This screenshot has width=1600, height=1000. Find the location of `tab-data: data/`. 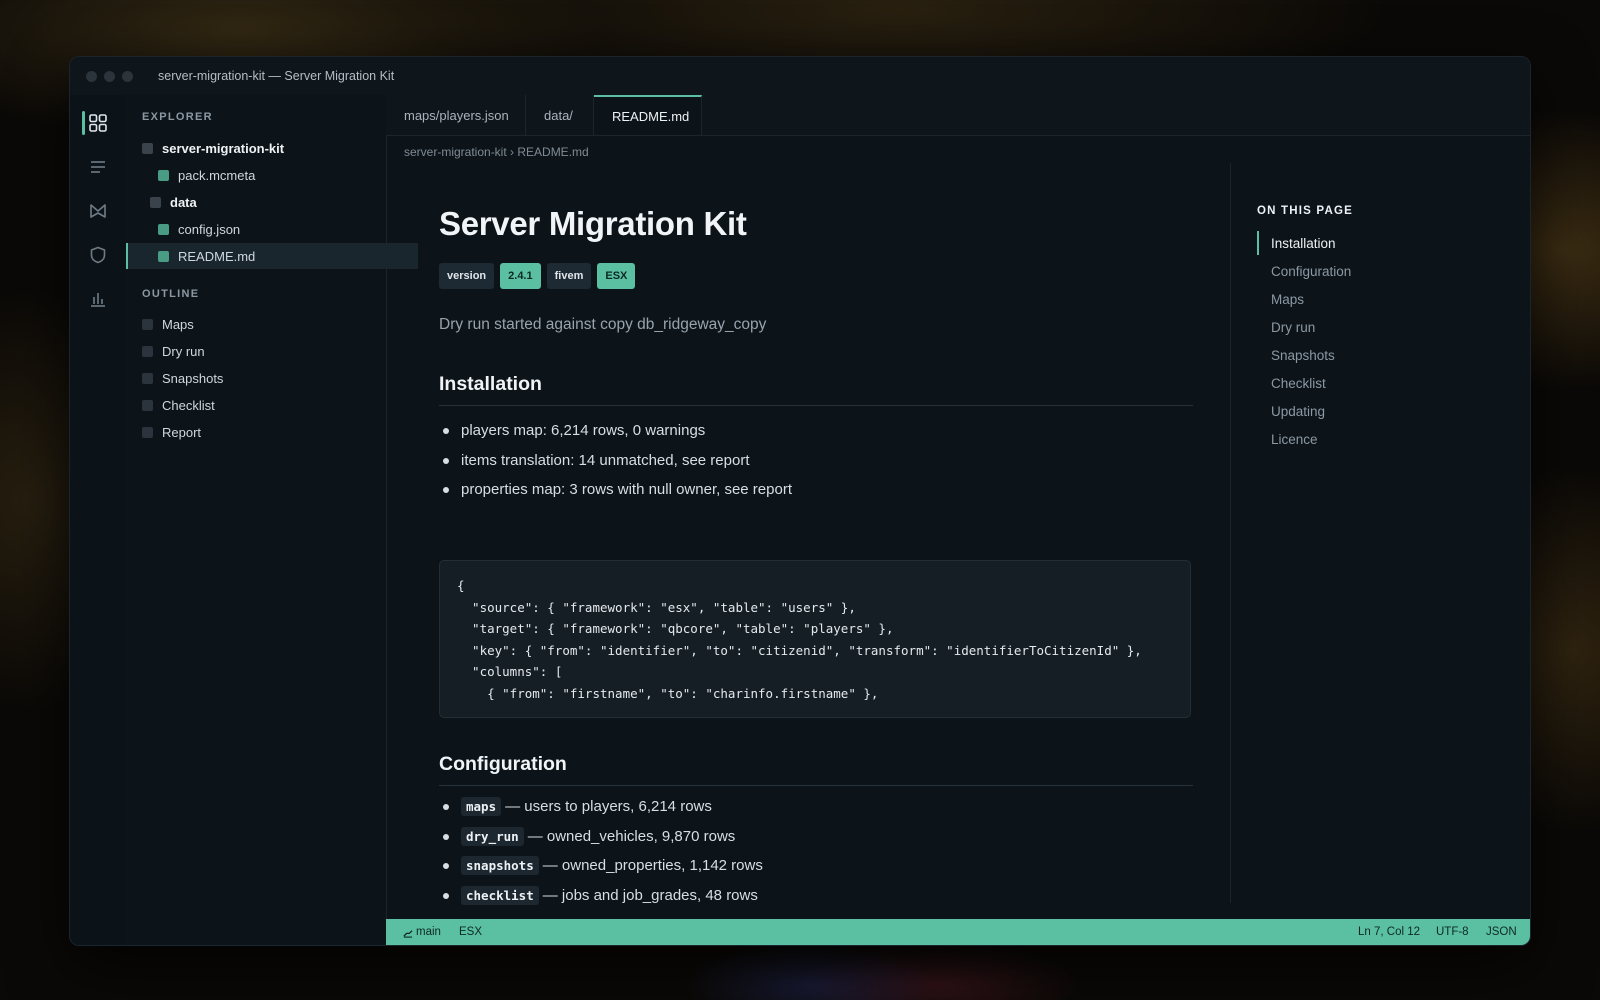

tab-data: data/ is located at coordinates (560, 115).